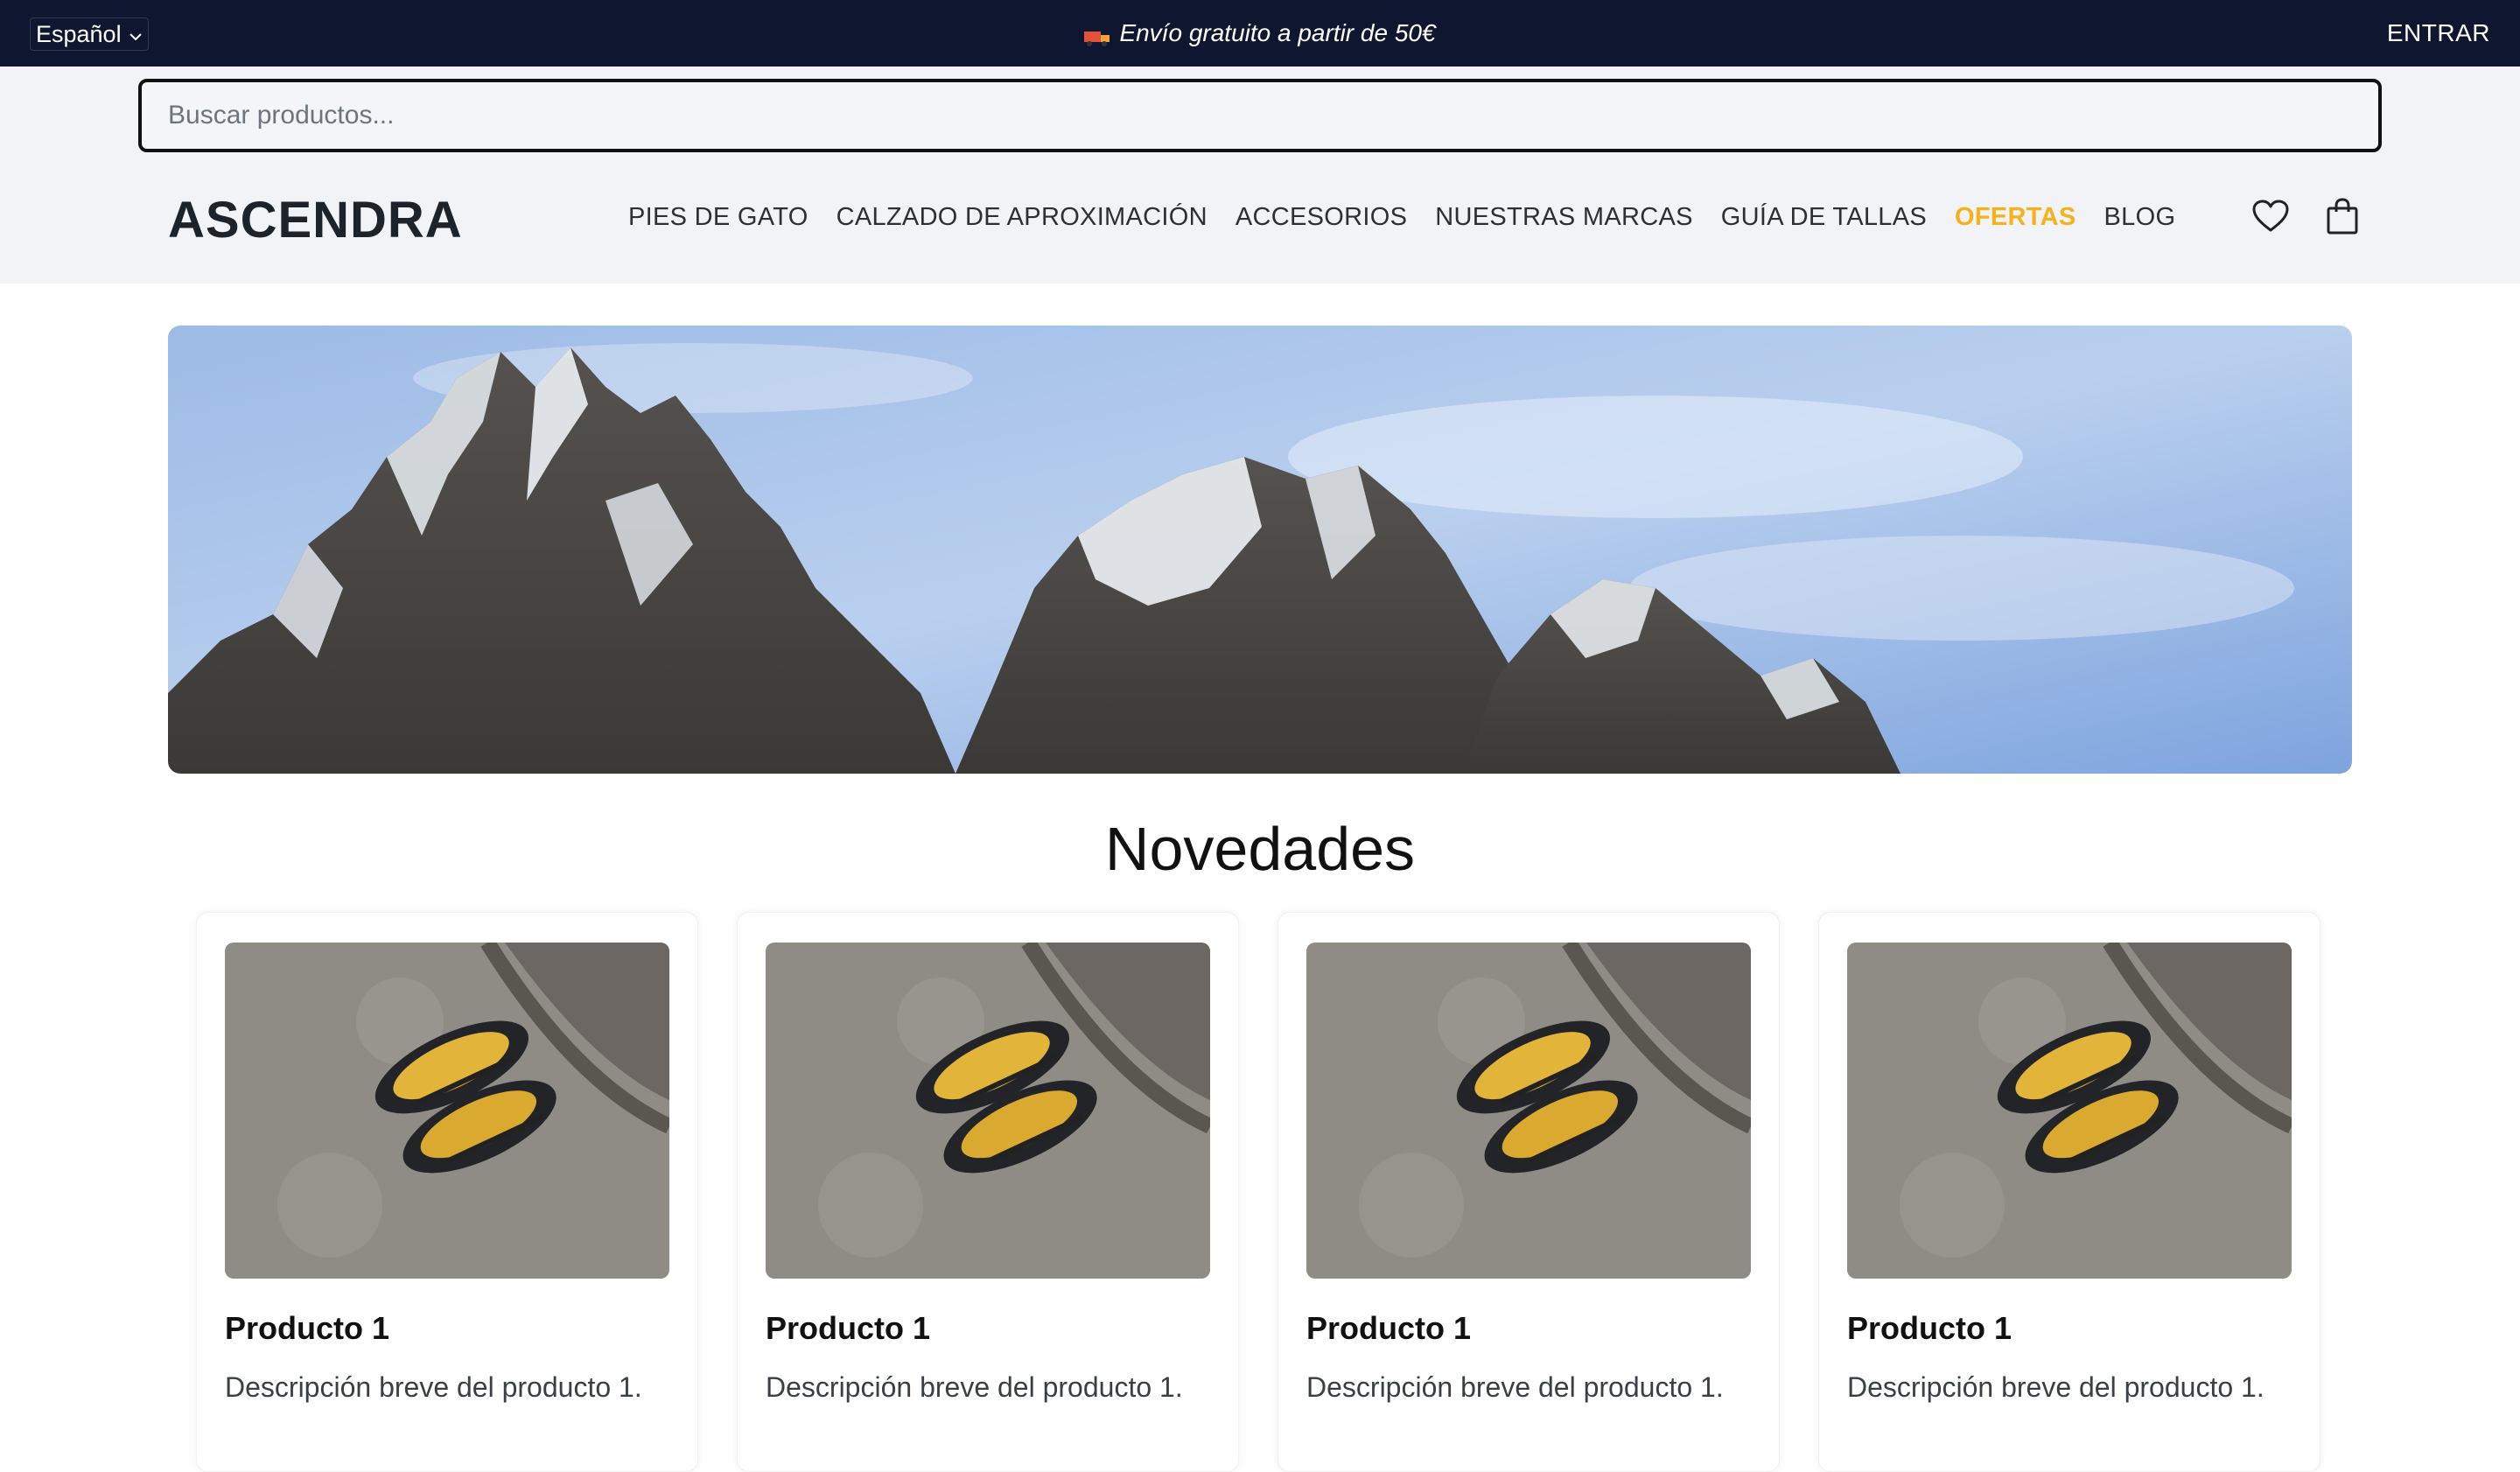 The image size is (2520, 1472). I want to click on section-title: Novedades, so click(1260, 849).